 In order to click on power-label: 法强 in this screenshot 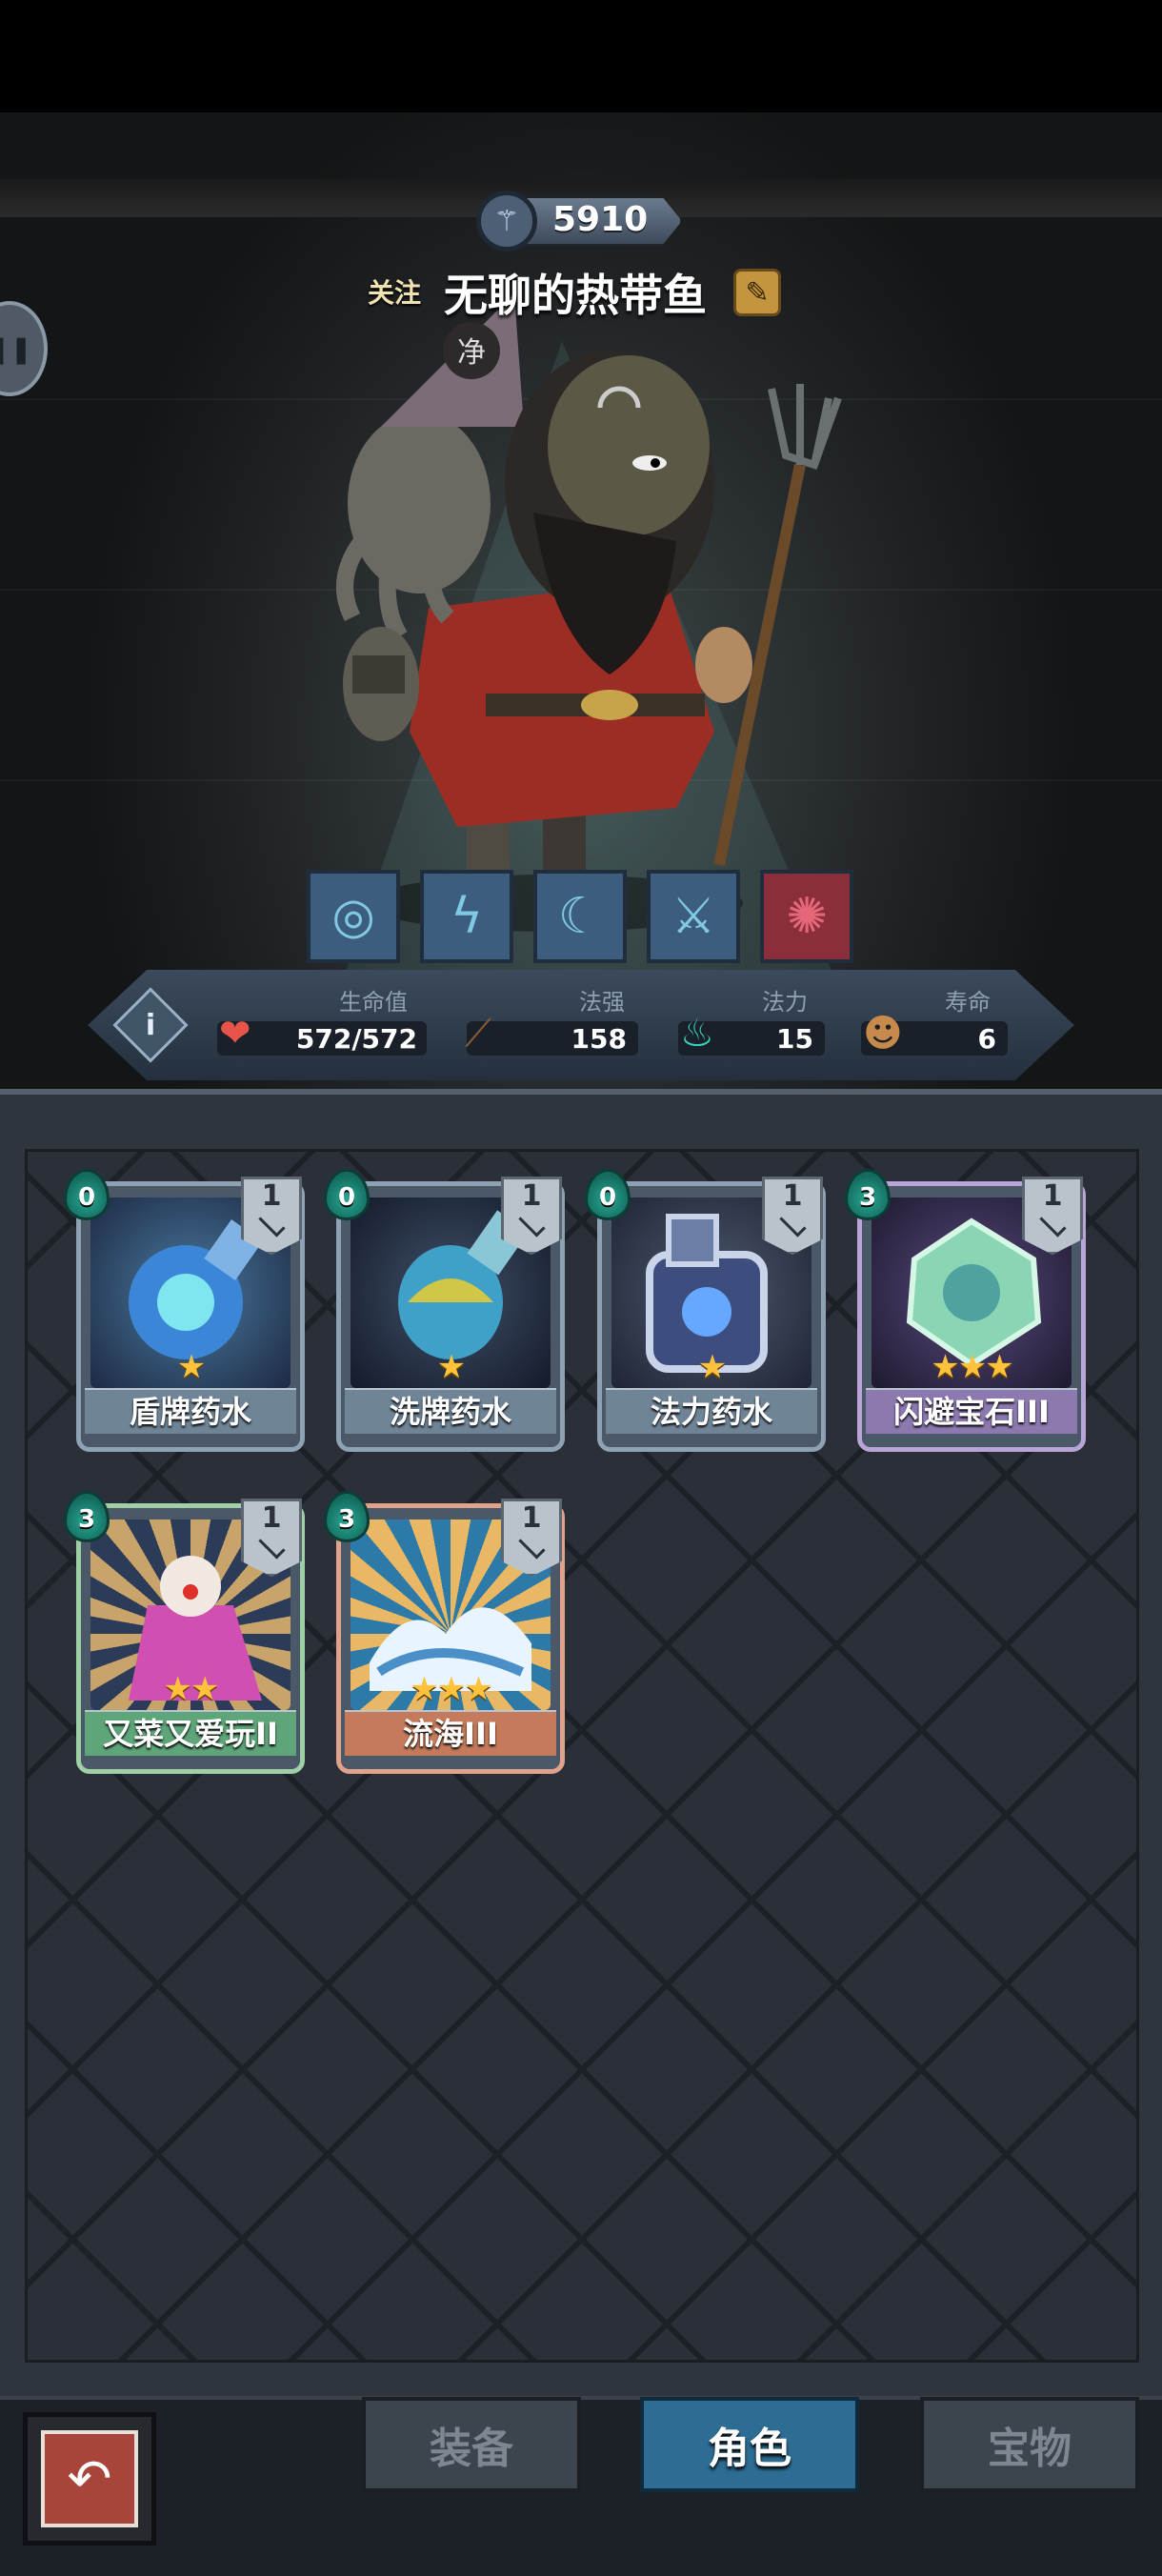, I will do `click(602, 1003)`.